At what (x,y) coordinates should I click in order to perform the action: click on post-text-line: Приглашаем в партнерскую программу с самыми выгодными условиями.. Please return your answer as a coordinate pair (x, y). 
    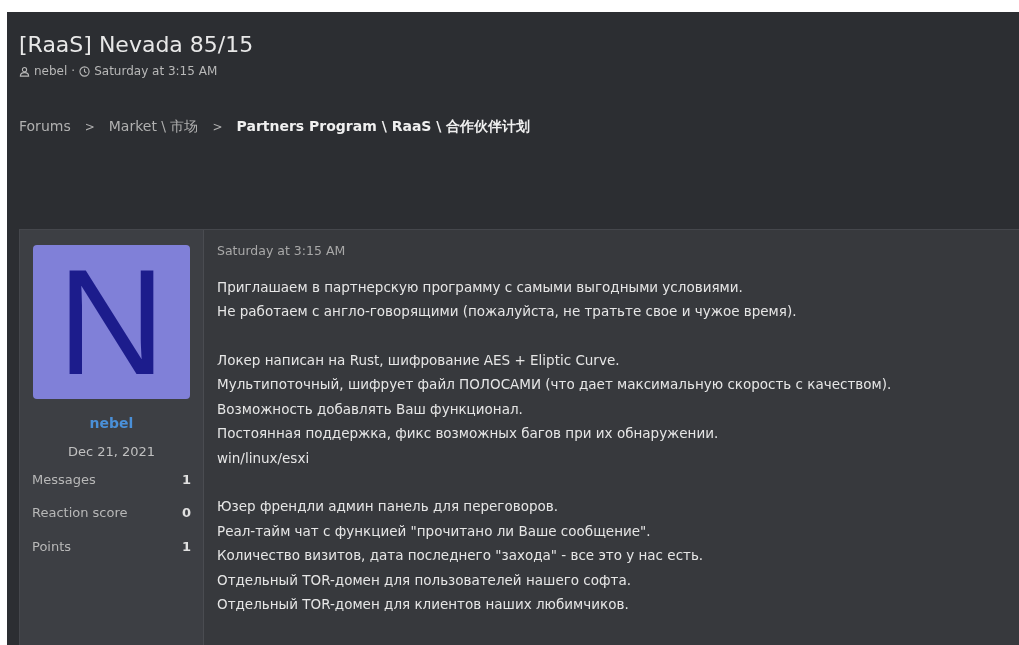
    Looking at the image, I should click on (480, 287).